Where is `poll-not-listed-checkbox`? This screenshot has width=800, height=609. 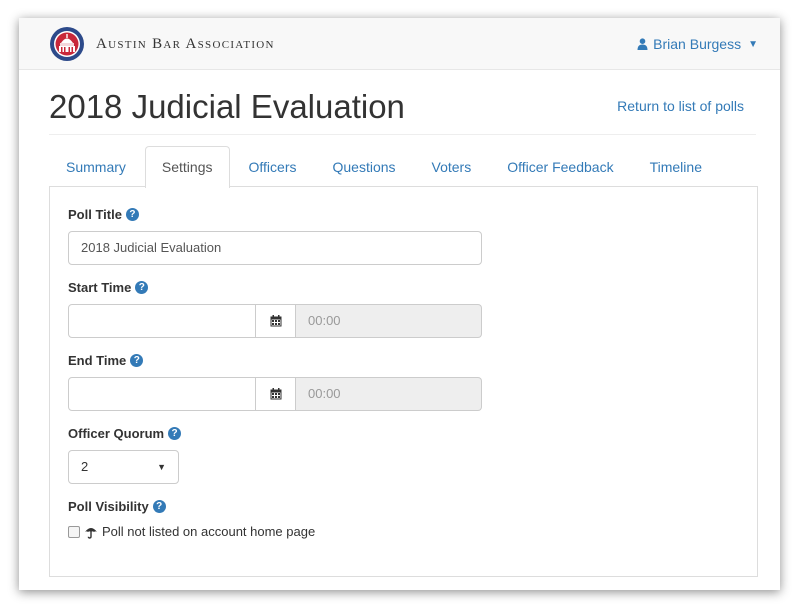 poll-not-listed-checkbox is located at coordinates (74, 531).